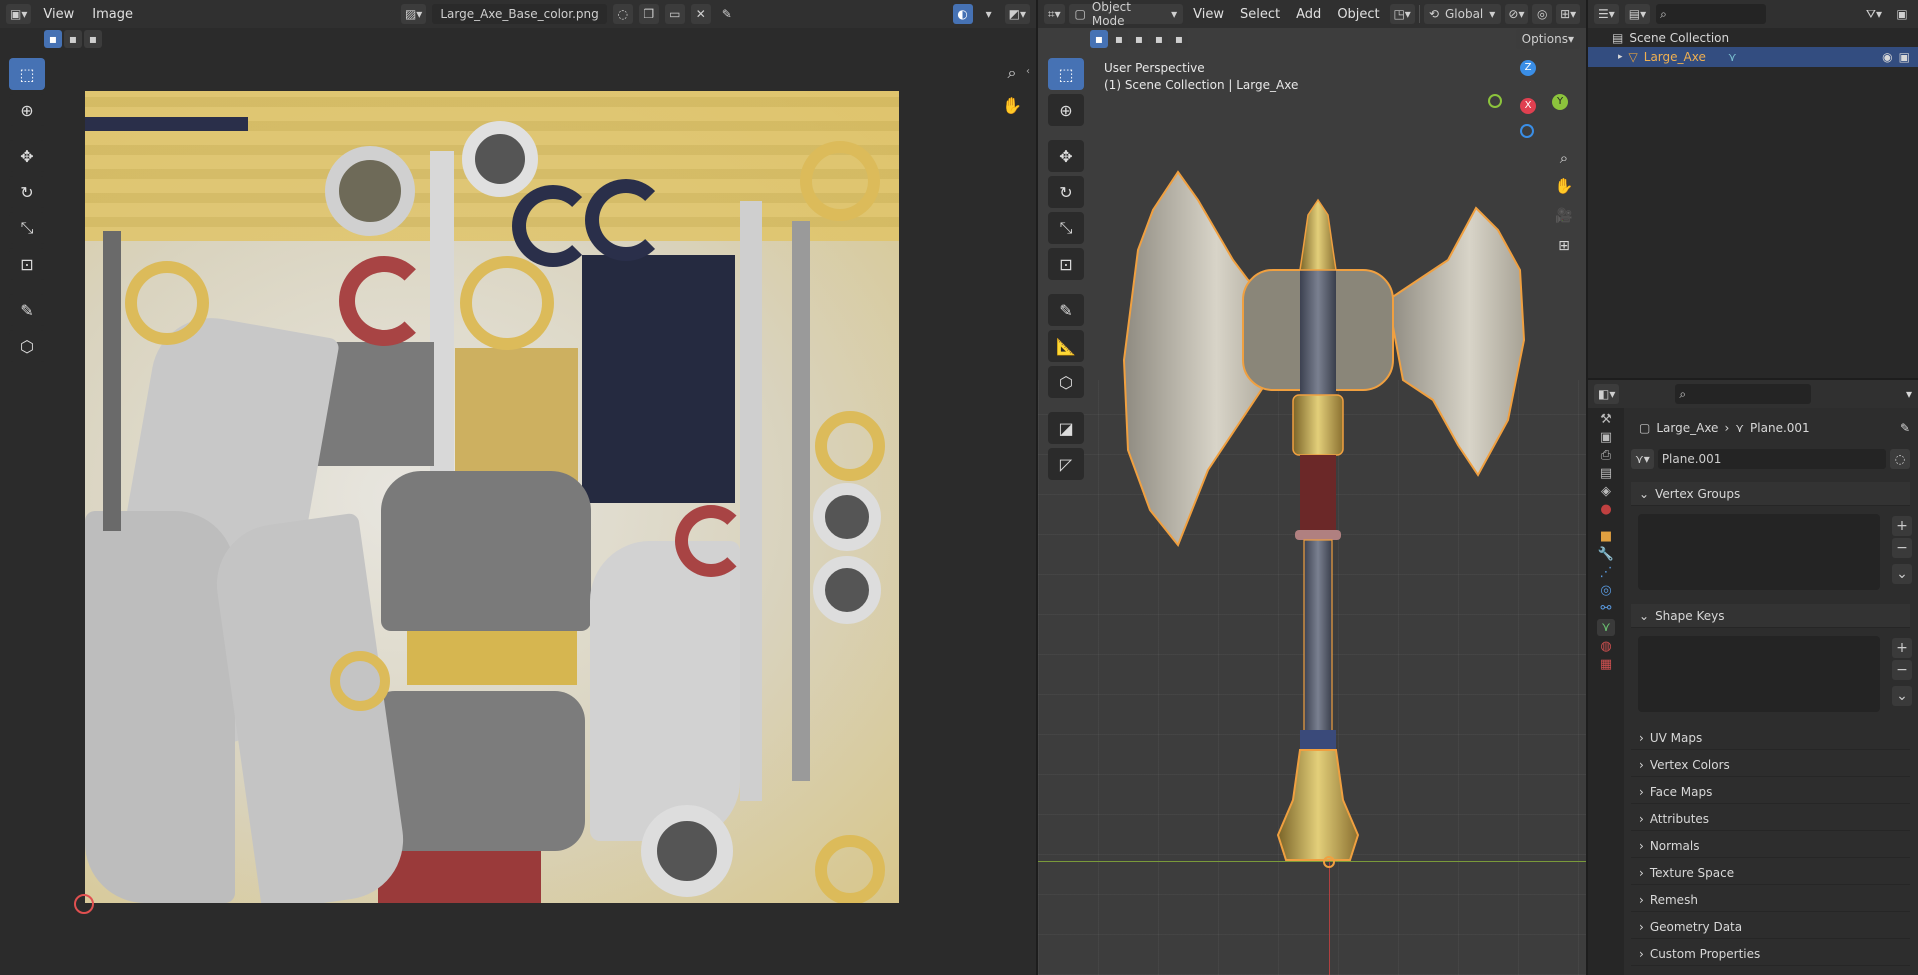  I want to click on new-image-icon: ❐, so click(648, 14).